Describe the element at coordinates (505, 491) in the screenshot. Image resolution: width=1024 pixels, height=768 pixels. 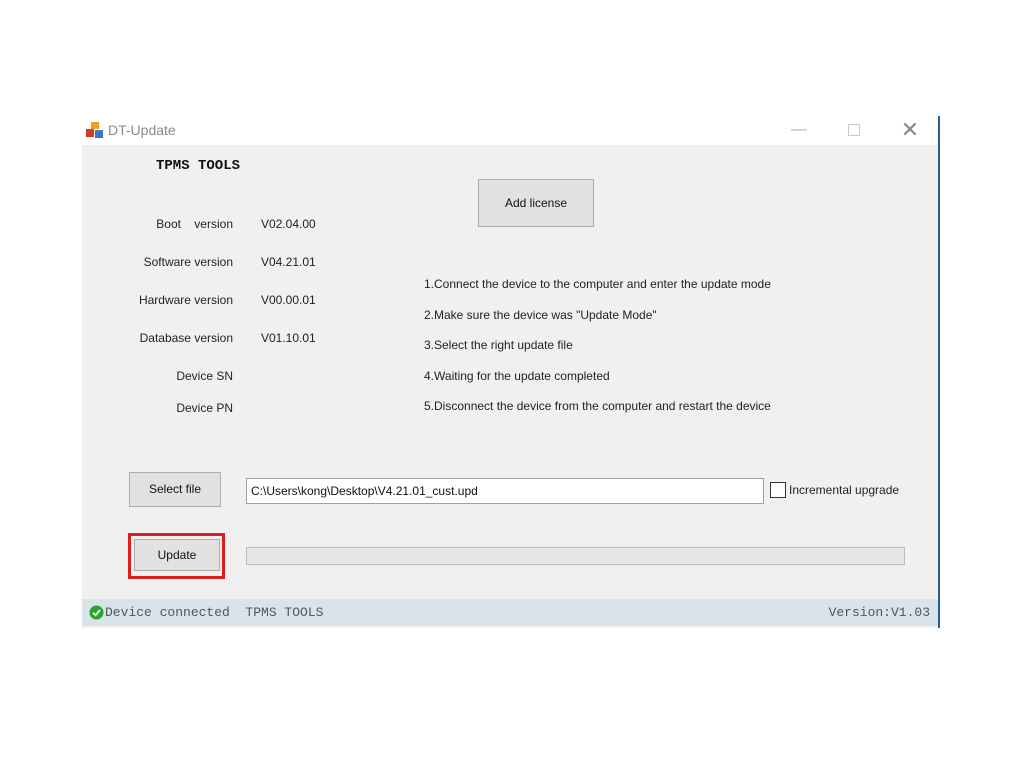
I see `file-path-input` at that location.